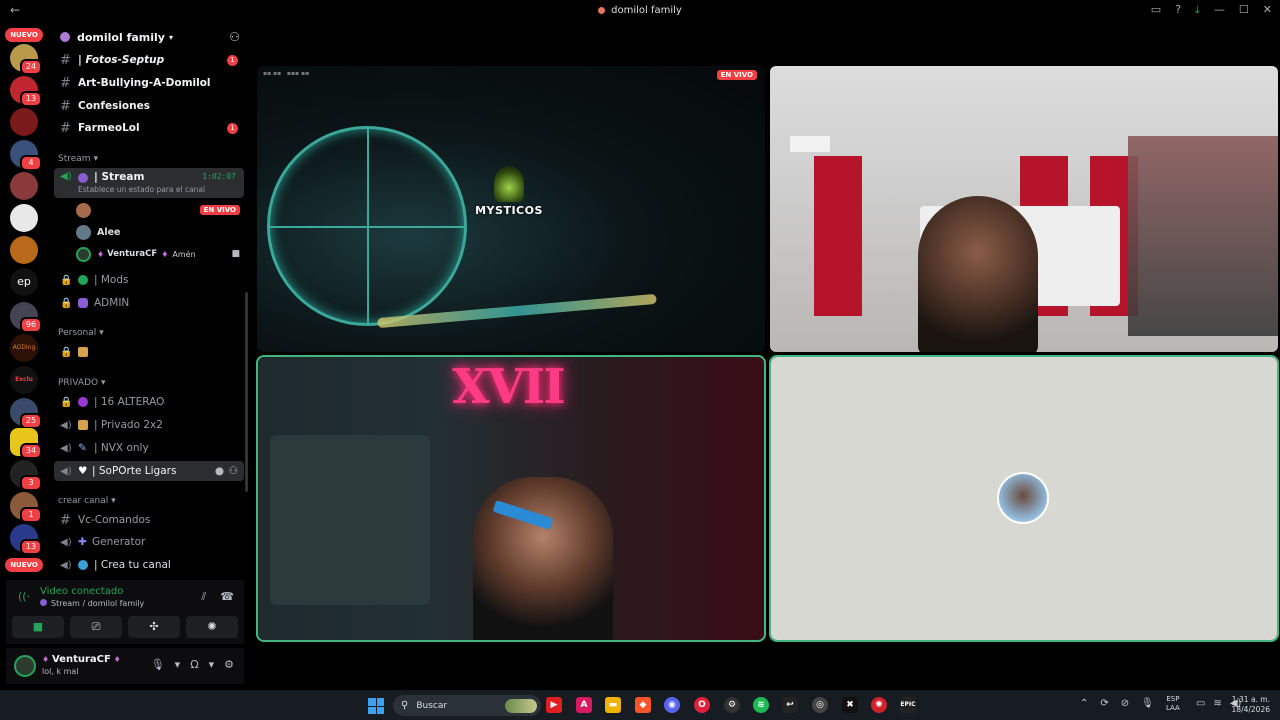 The width and height of the screenshot is (1280, 720). I want to click on app-icon: ✺, so click(879, 705).